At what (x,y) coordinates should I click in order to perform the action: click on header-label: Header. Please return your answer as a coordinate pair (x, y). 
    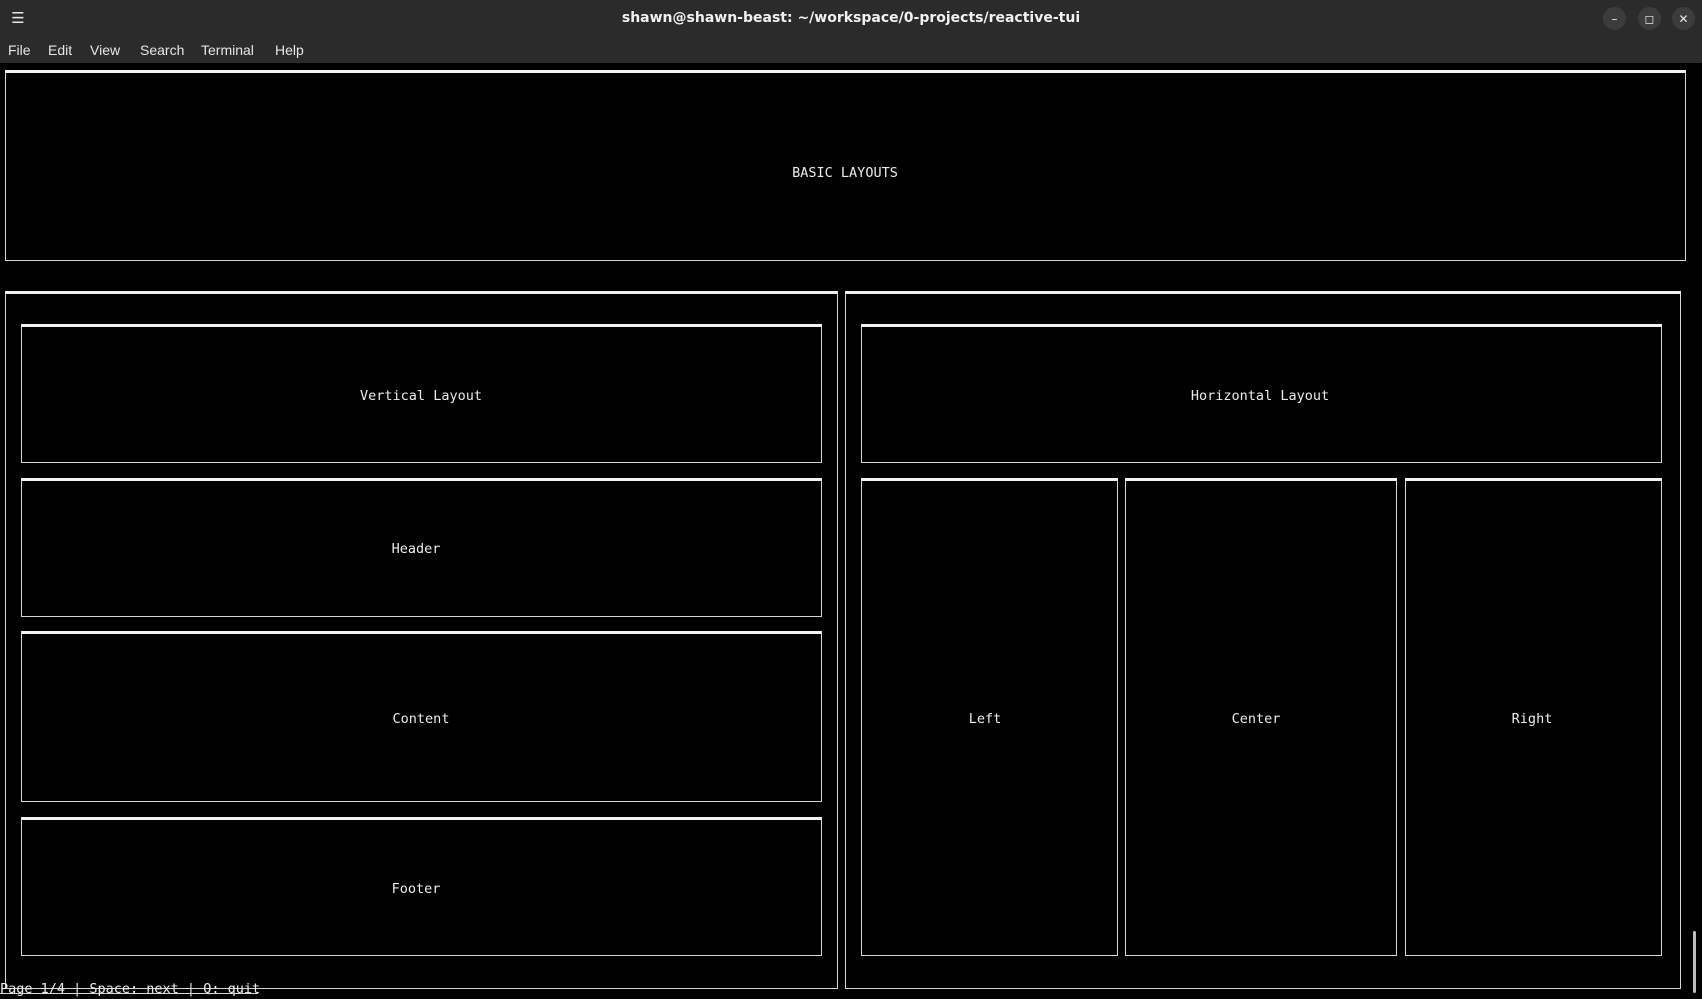
    Looking at the image, I should click on (416, 549).